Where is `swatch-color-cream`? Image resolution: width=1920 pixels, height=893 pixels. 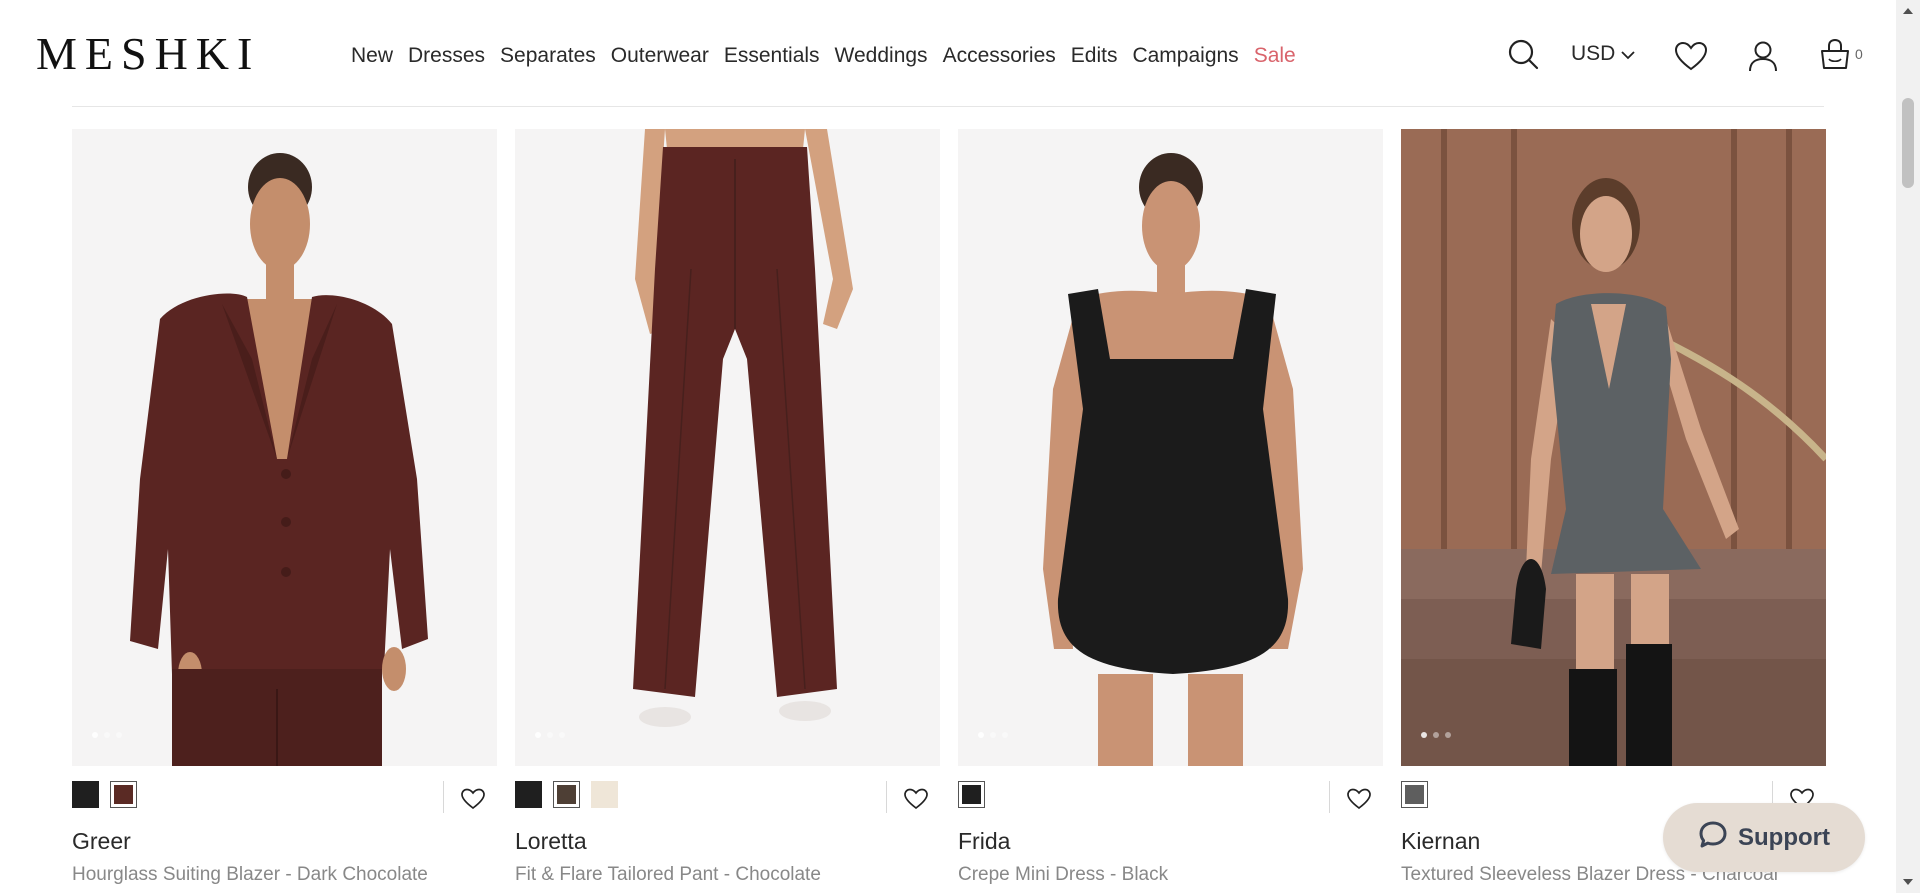 swatch-color-cream is located at coordinates (604, 794).